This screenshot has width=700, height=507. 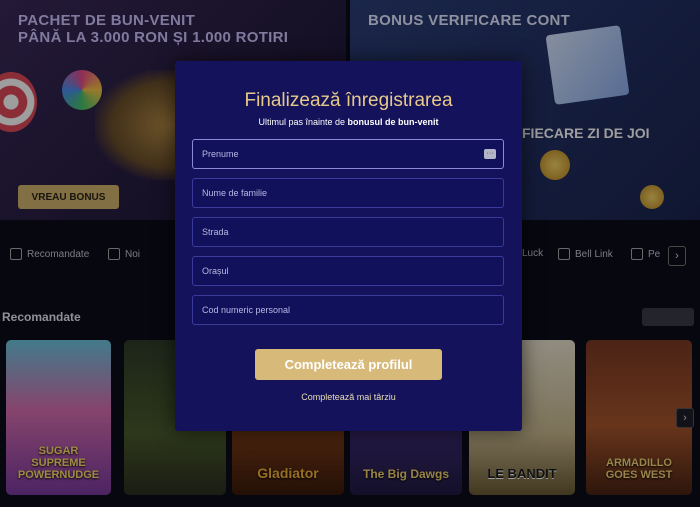 What do you see at coordinates (490, 154) in the screenshot?
I see `autofill-icon: ···` at bounding box center [490, 154].